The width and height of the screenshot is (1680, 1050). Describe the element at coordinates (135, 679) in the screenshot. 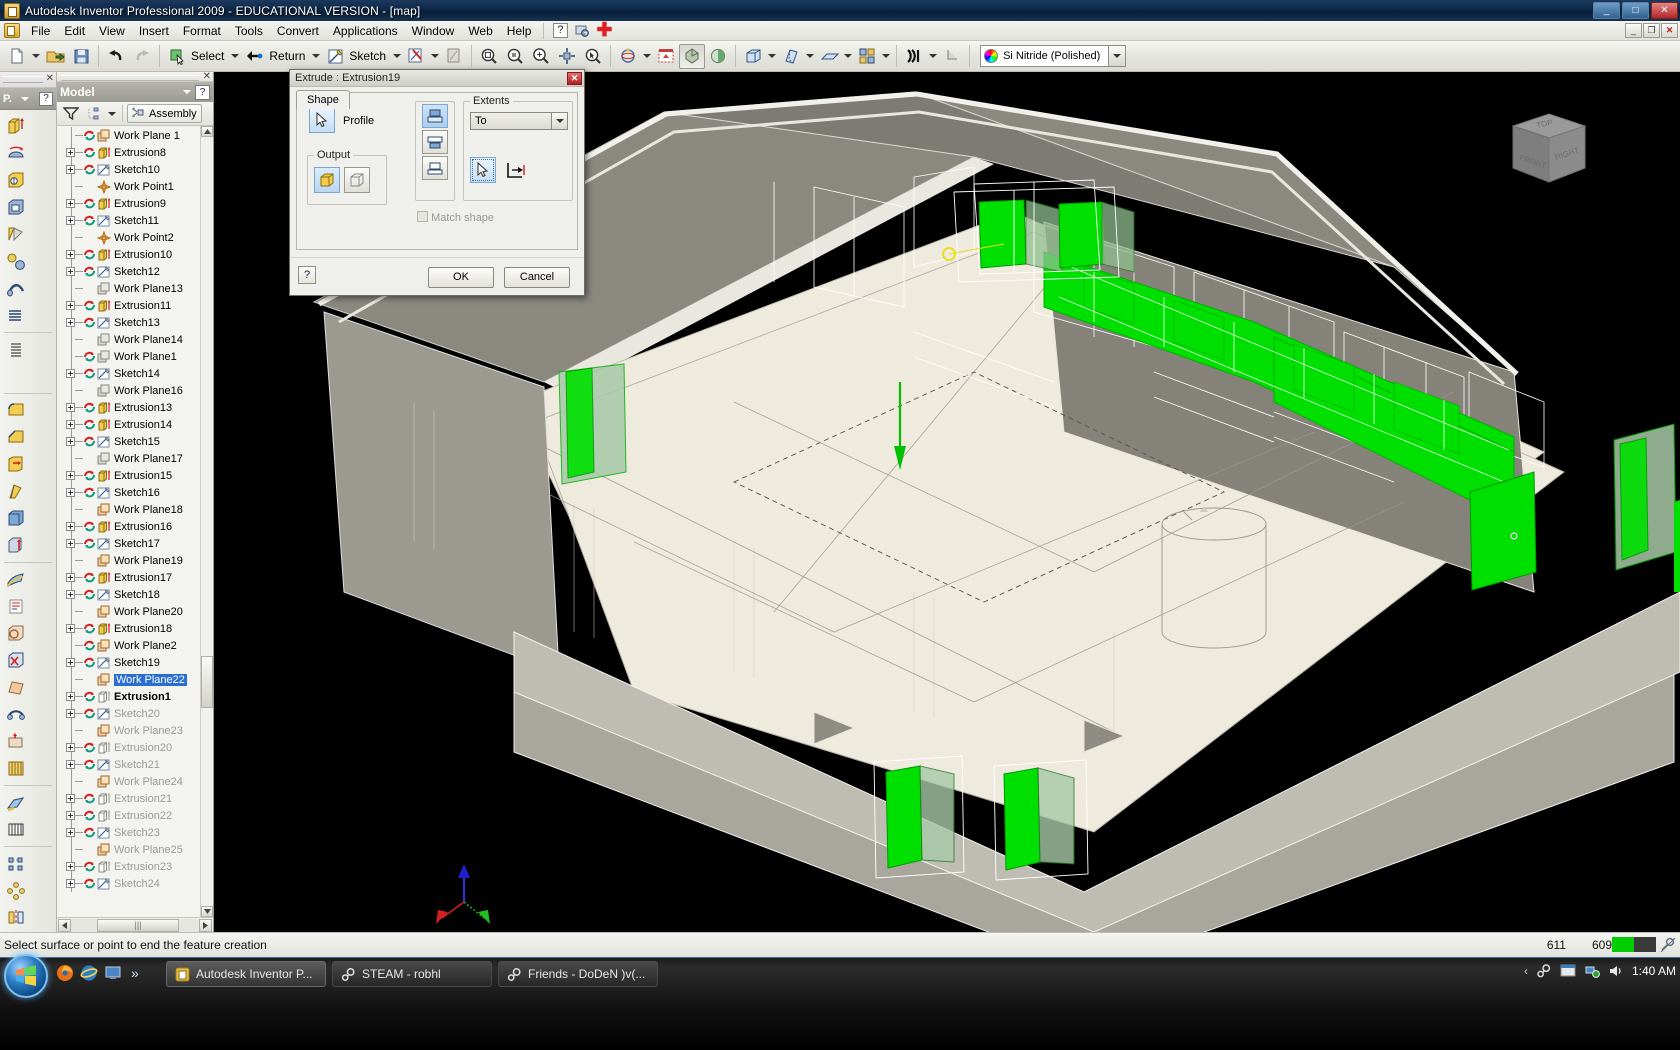

I see `tree-node: Work Plane22` at that location.